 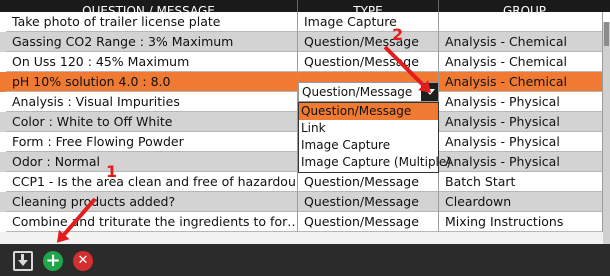 What do you see at coordinates (152, 122) in the screenshot?
I see `row-question-cell: Color : White to Off White` at bounding box center [152, 122].